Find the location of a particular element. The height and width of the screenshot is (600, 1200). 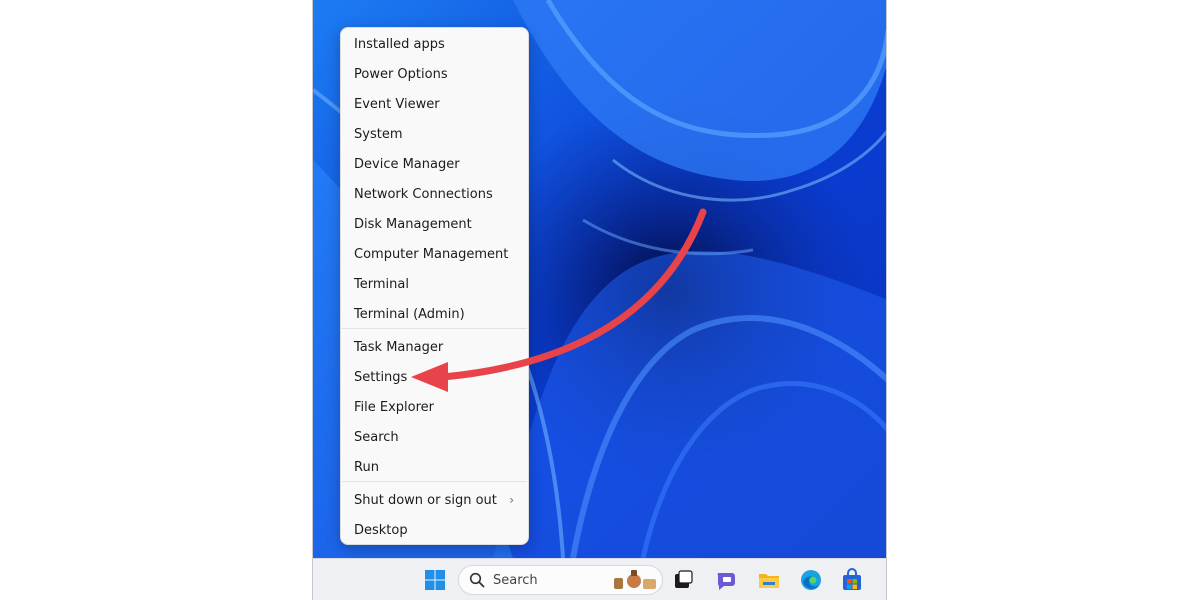

menu-item-disk-management: Disk Management is located at coordinates (434, 224).